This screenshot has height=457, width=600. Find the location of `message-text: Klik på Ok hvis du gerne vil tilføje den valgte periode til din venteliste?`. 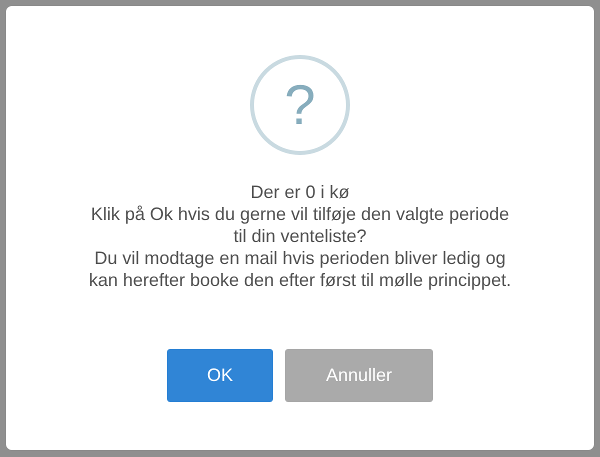

message-text: Klik på Ok hvis du gerne vil tilføje den valgte periode til din venteliste? is located at coordinates (300, 225).